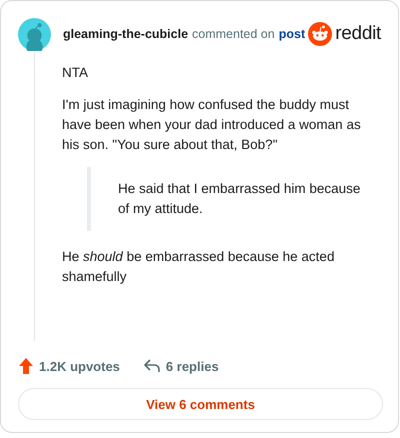 The width and height of the screenshot is (400, 438). I want to click on reply-arrow-icon, so click(152, 366).